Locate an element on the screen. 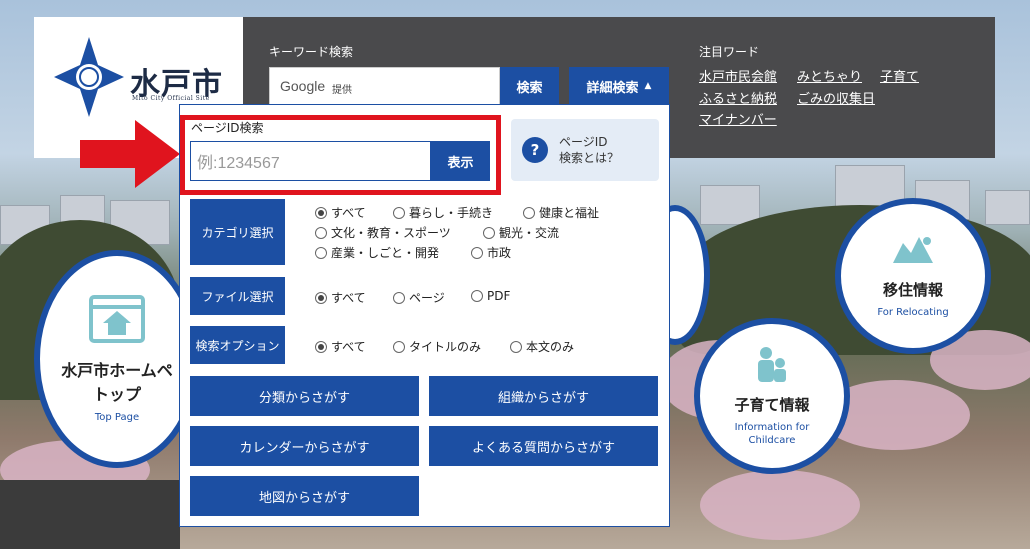  childcare-en-1: Information for is located at coordinates (772, 427).